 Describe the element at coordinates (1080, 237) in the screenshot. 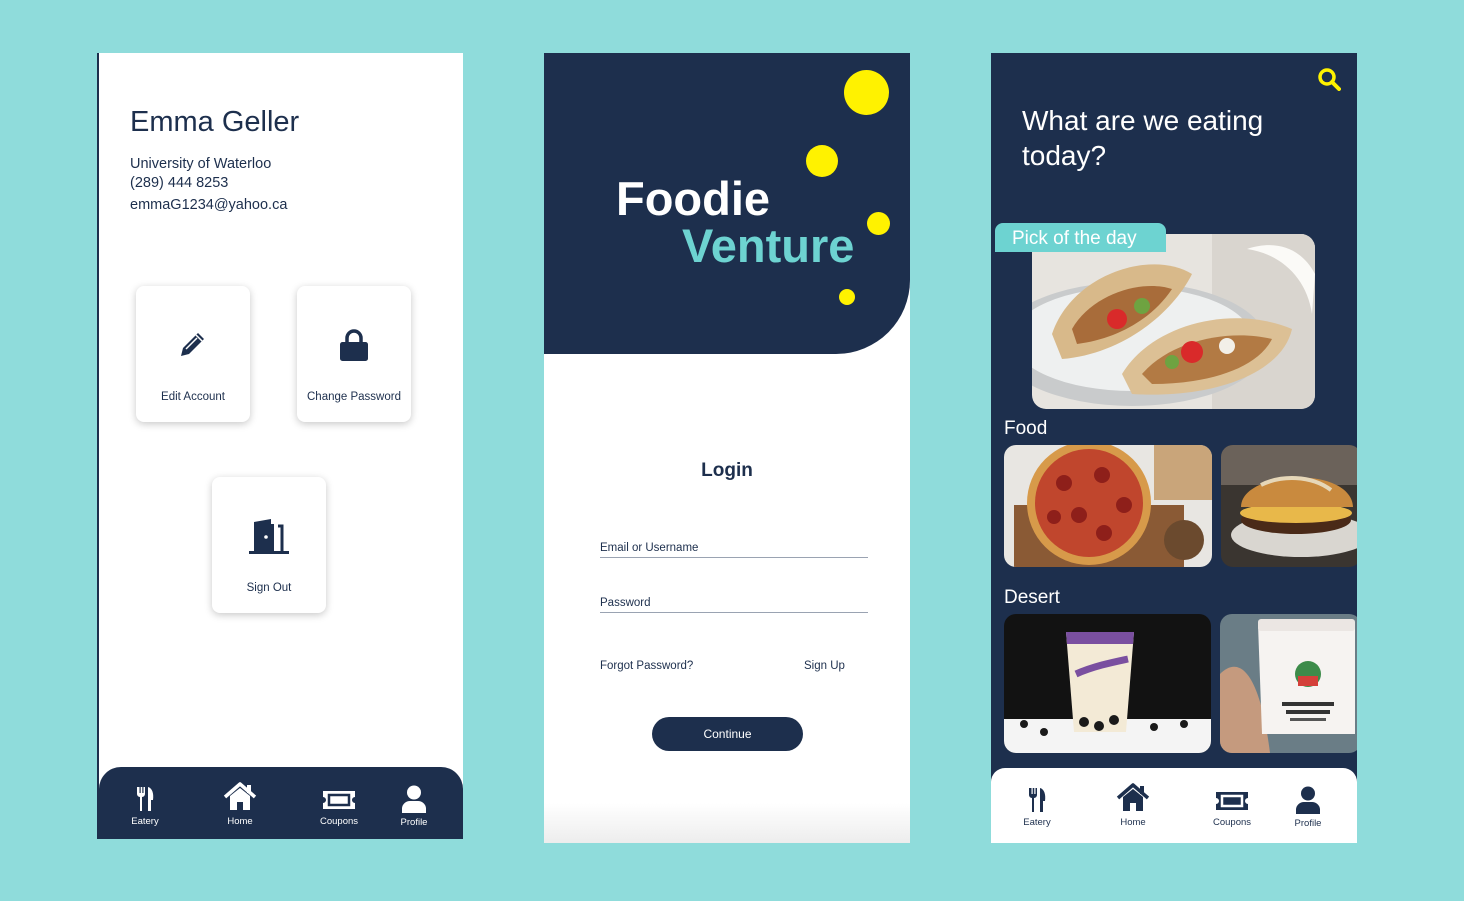

I see `pick-of-day-tag: Pick of the day` at that location.